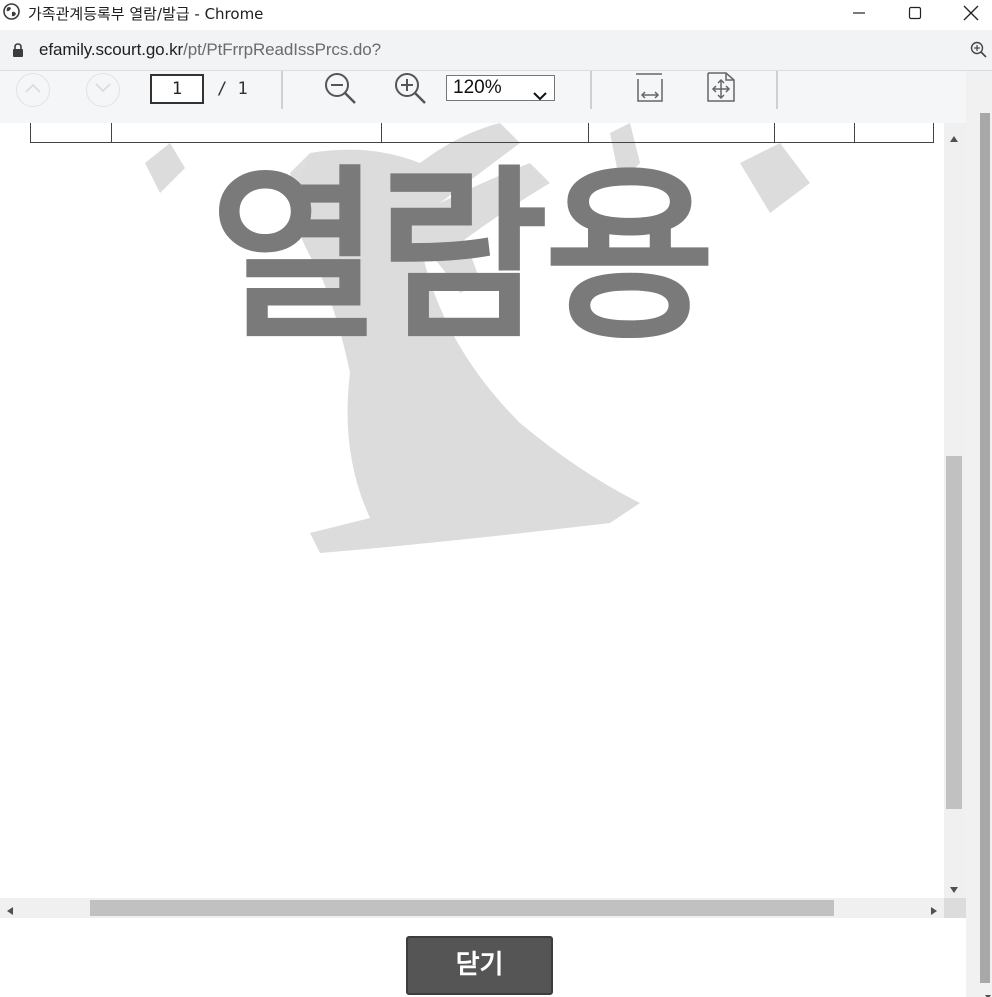 The height and width of the screenshot is (997, 992). Describe the element at coordinates (934, 912) in the screenshot. I see `scroll-right-arrow-icon` at that location.